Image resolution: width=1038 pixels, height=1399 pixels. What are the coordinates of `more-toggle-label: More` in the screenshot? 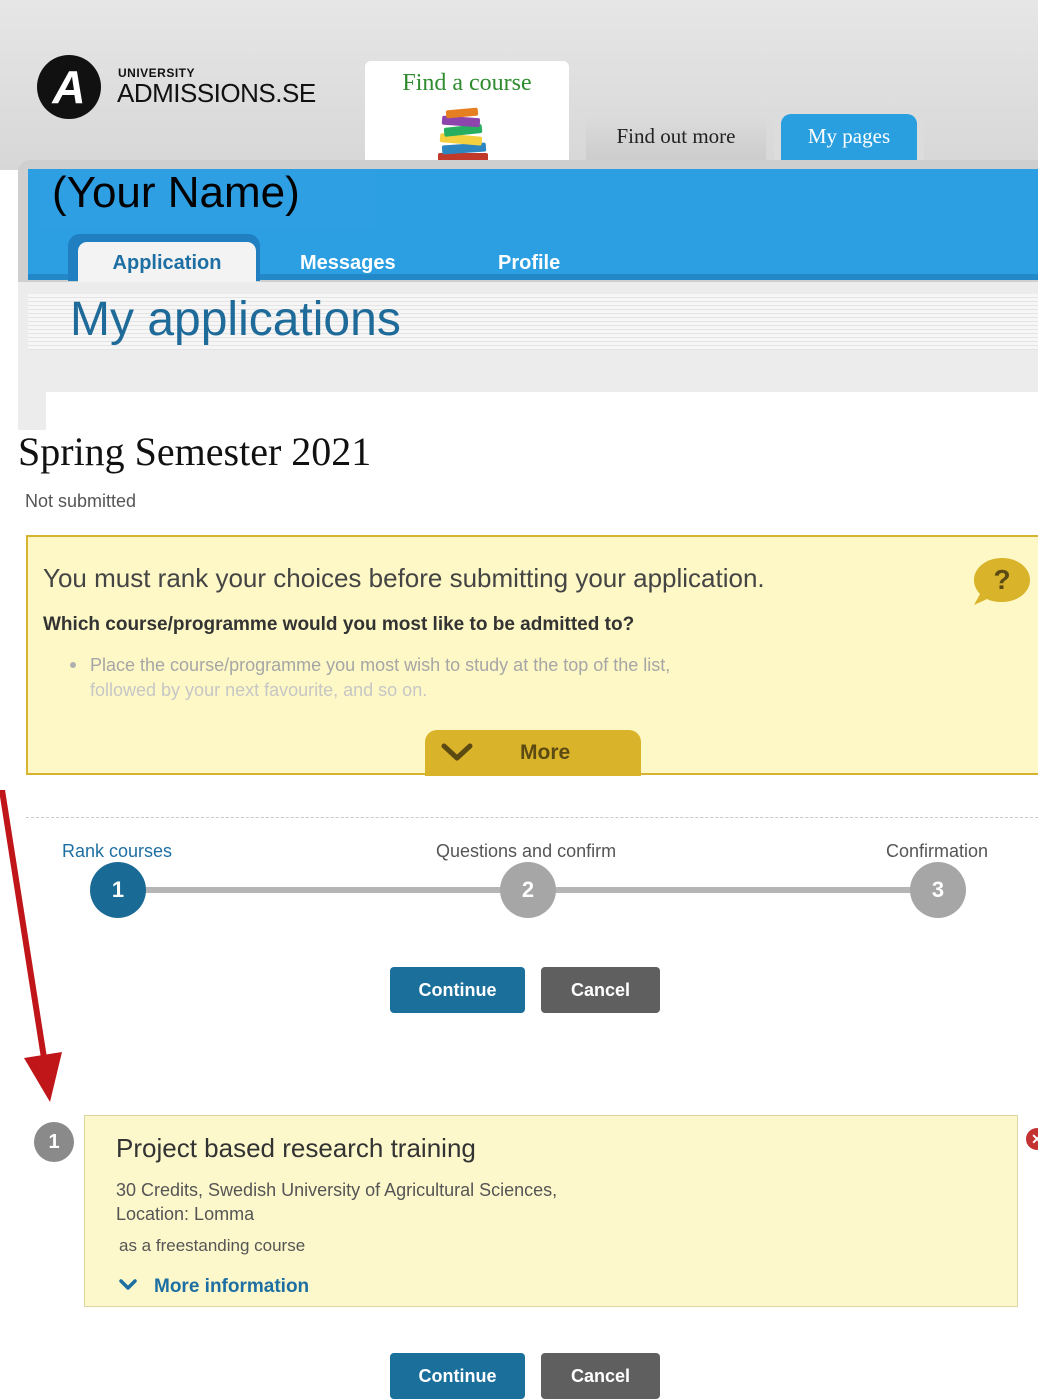 It's located at (545, 753).